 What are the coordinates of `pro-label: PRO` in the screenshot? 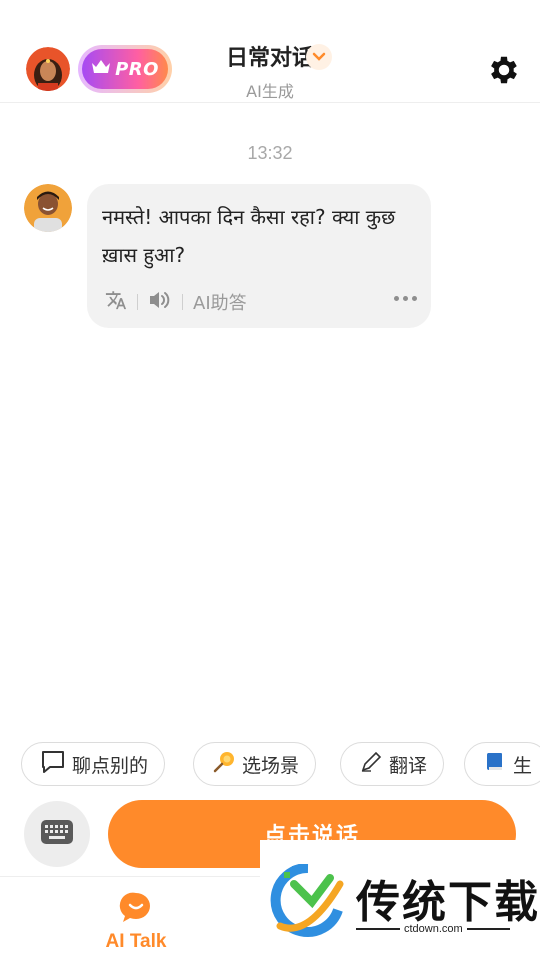 It's located at (137, 69).